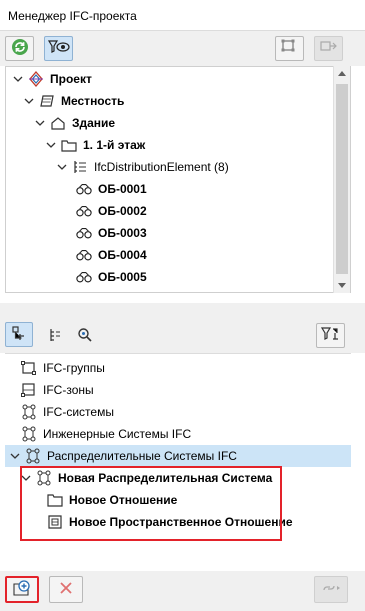  What do you see at coordinates (182, 48) in the screenshot?
I see `top-toolbar` at bounding box center [182, 48].